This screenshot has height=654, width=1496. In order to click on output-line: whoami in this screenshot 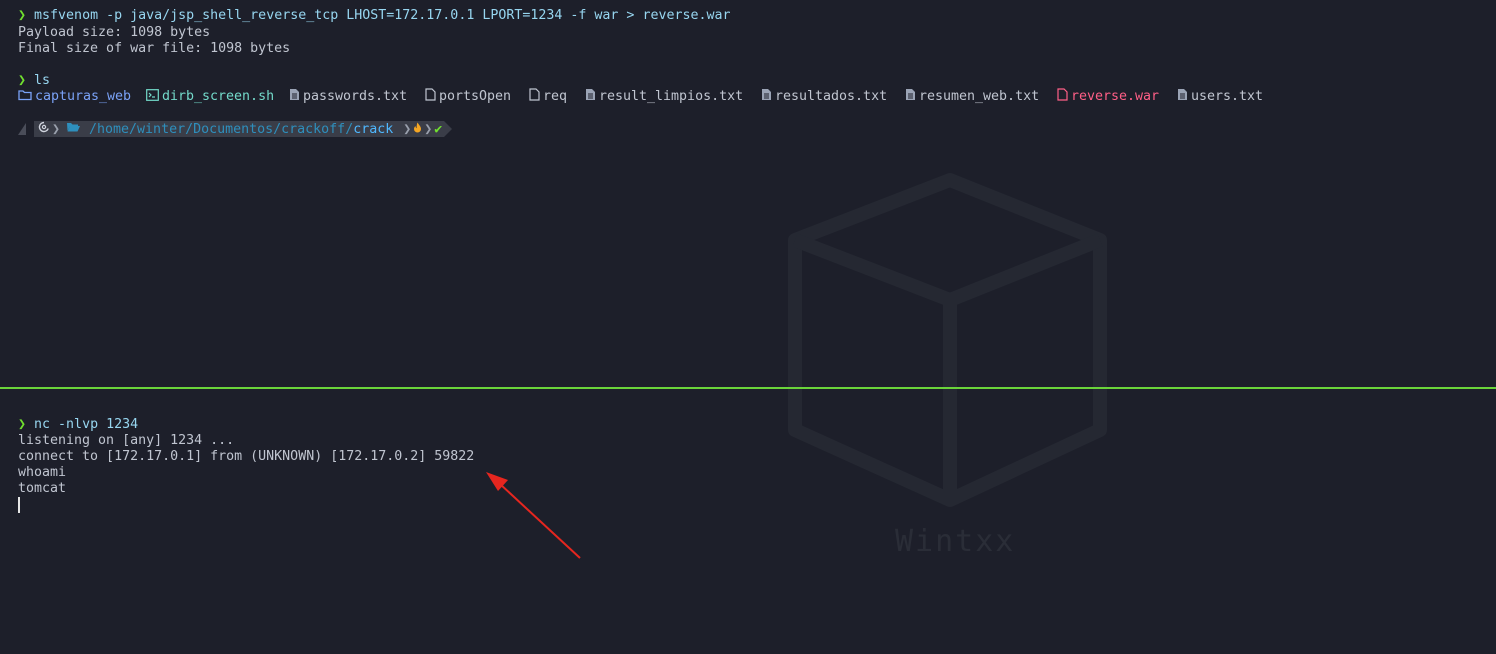, I will do `click(42, 472)`.